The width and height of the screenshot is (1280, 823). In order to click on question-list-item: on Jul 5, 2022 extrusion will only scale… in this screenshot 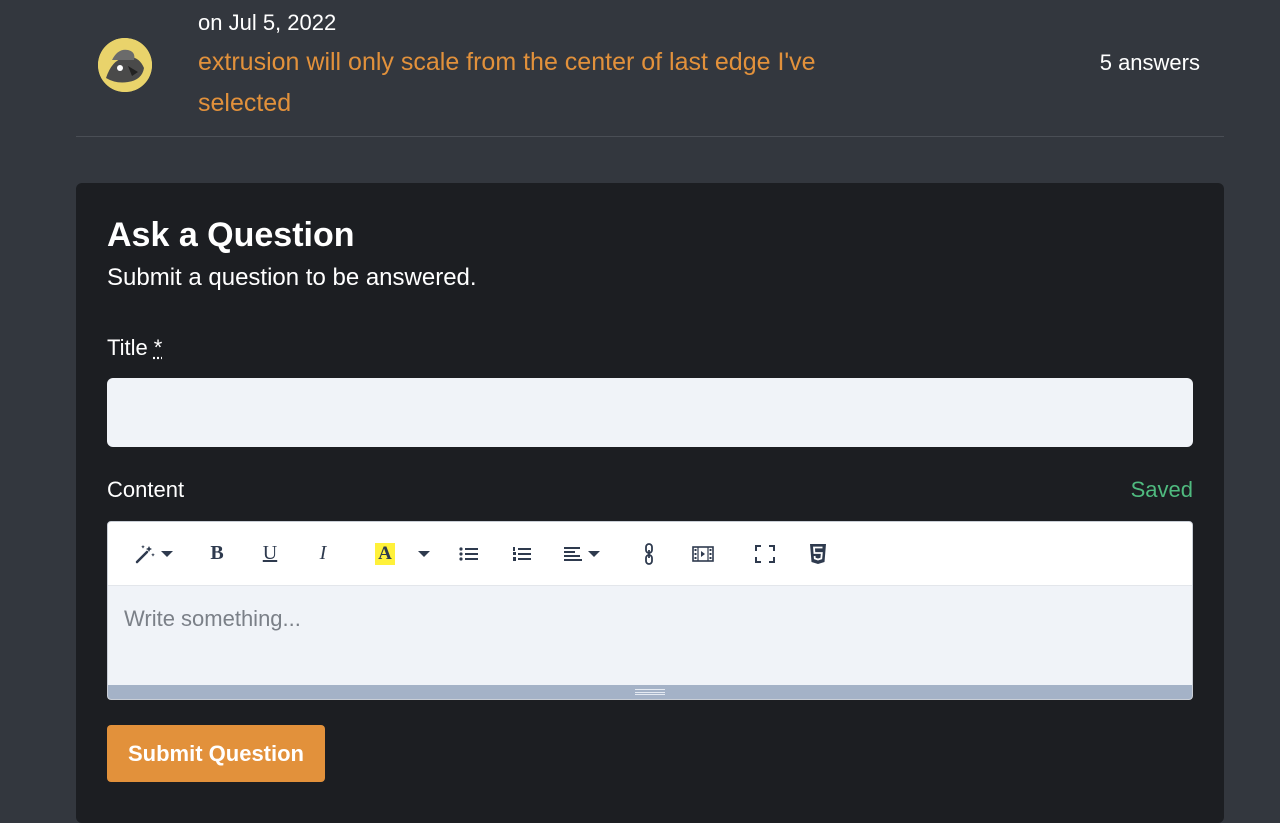, I will do `click(650, 68)`.